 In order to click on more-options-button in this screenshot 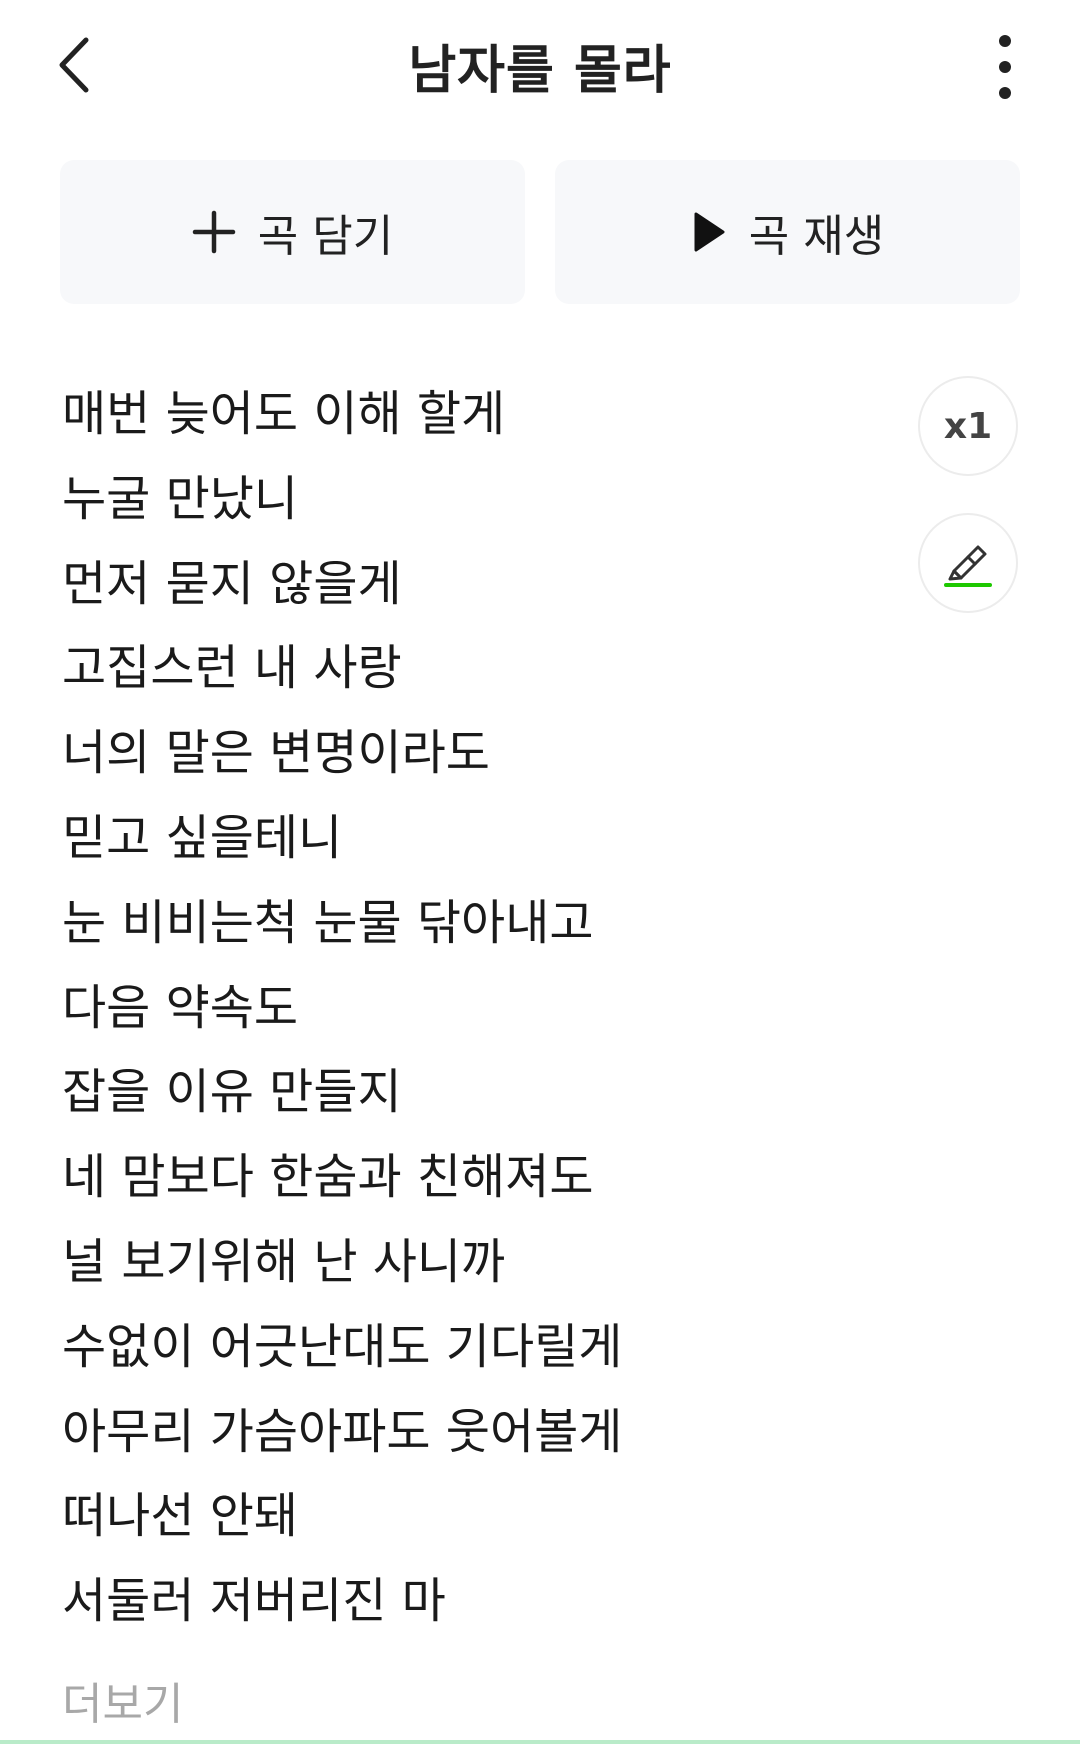, I will do `click(1005, 68)`.